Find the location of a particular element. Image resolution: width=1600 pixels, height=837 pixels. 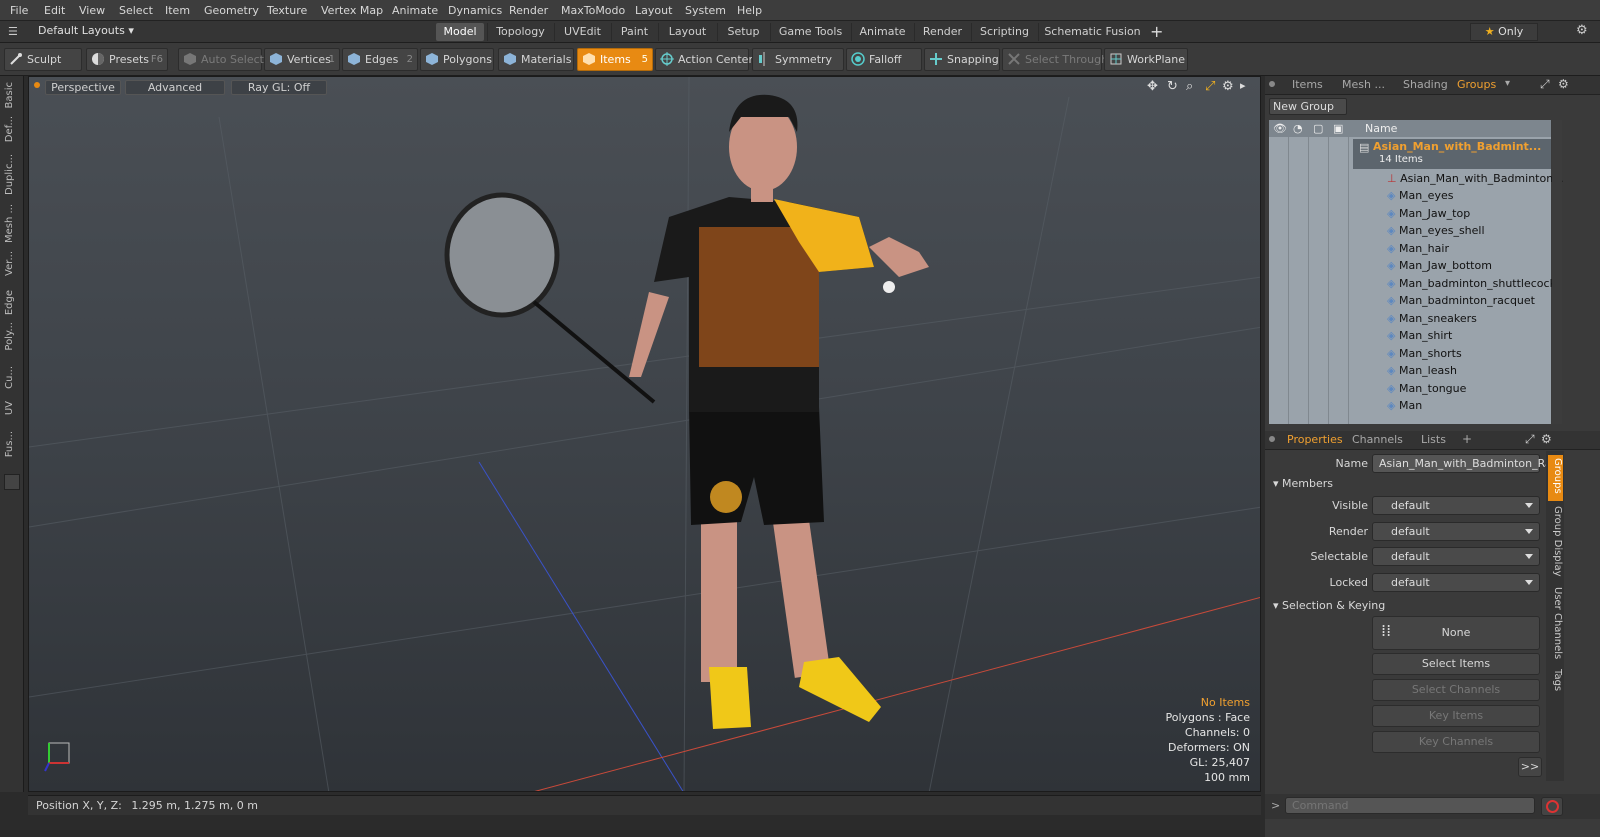

side-tab-group-display: Group Display is located at coordinates (1555, 541).